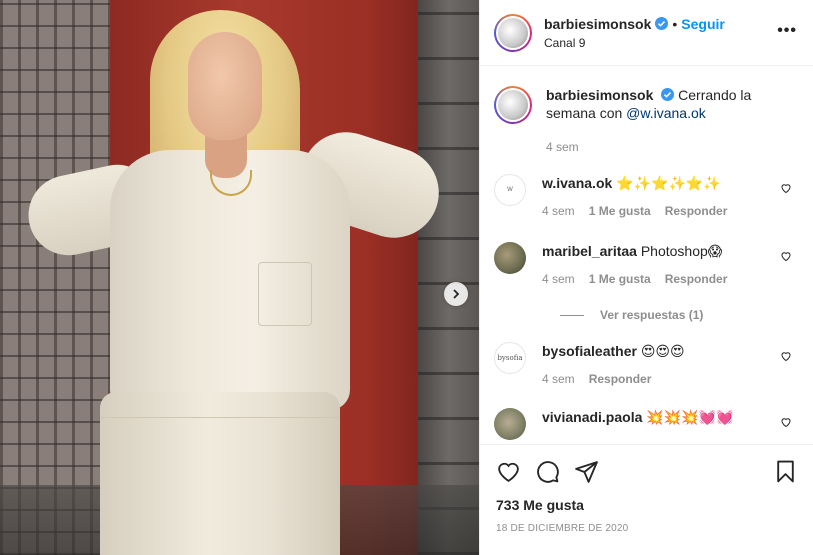 The image size is (813, 555). I want to click on replies-divider, so click(572, 315).